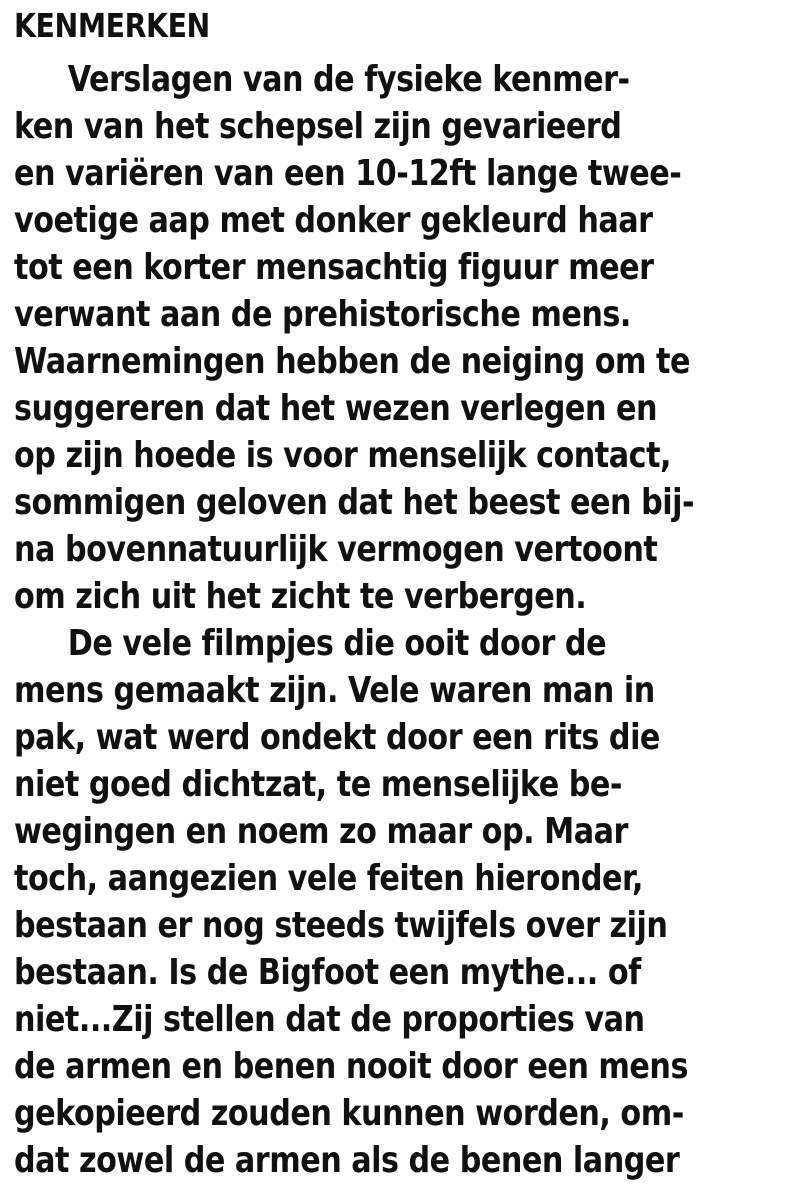 This screenshot has width=800, height=1184. Describe the element at coordinates (351, 1066) in the screenshot. I see `text-line: de armen en benen nooit door een mens` at that location.